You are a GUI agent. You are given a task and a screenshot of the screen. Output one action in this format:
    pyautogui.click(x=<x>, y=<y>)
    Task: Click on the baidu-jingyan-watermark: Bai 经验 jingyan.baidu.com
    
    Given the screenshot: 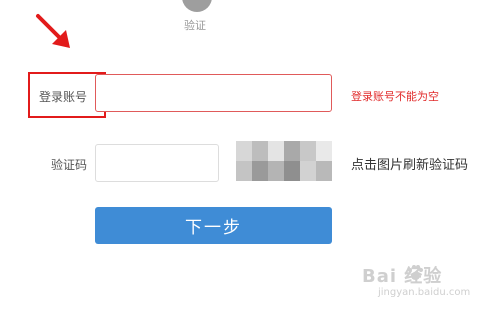 What is the action you would take?
    pyautogui.click(x=418, y=284)
    